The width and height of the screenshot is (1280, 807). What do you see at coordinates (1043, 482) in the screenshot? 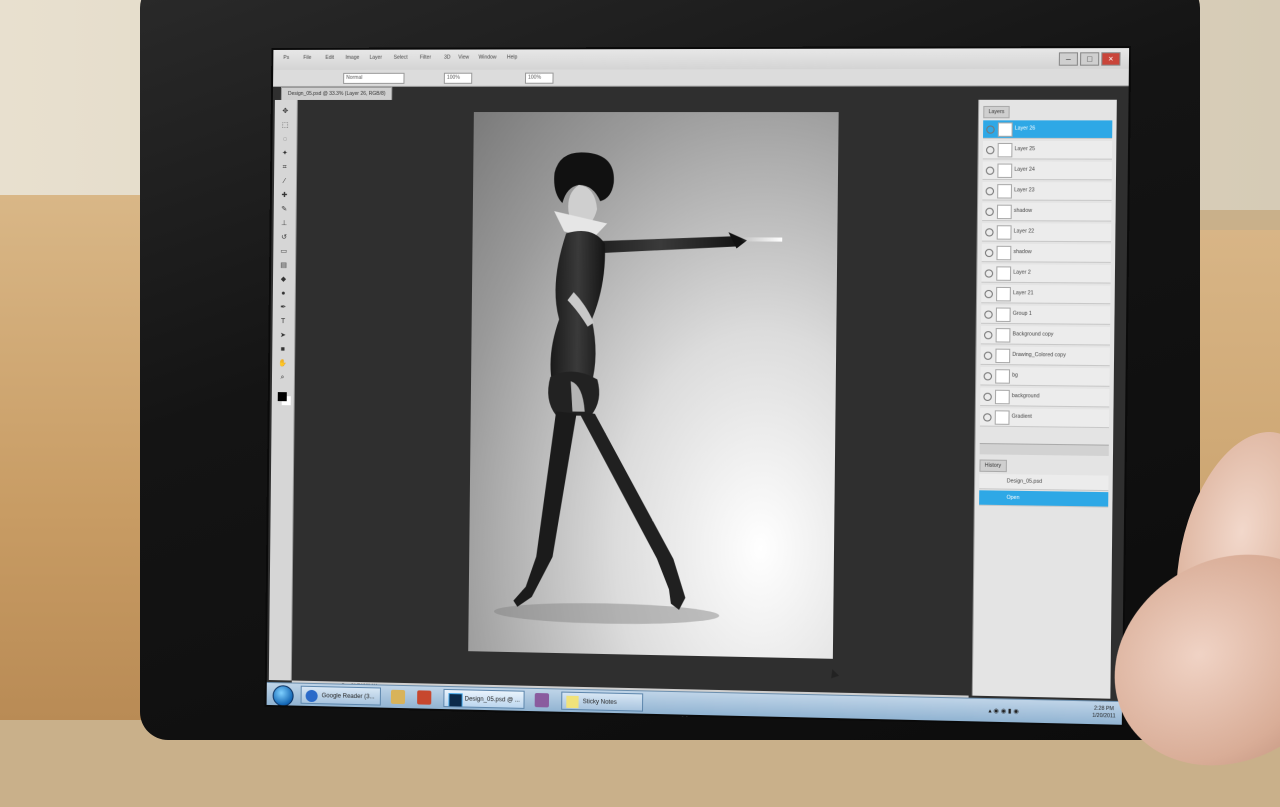
I see `history-row: Design_05.psd` at bounding box center [1043, 482].